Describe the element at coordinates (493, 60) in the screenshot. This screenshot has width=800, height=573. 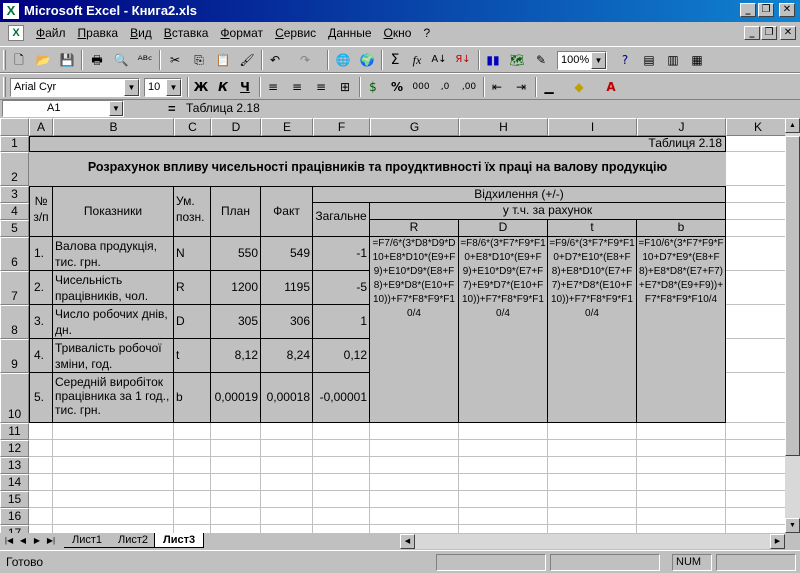
I see `chart-wizard-icon: ▮▮` at that location.